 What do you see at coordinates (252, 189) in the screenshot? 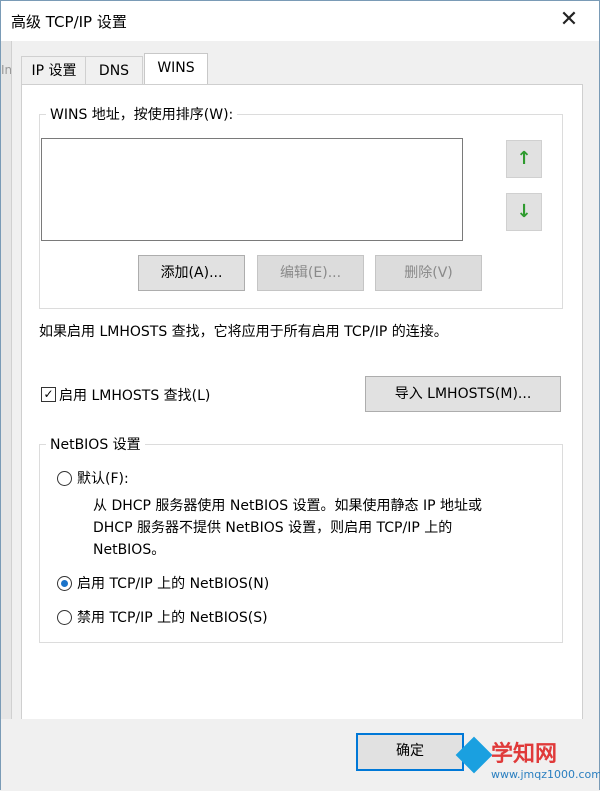
I see `wins-address-list` at bounding box center [252, 189].